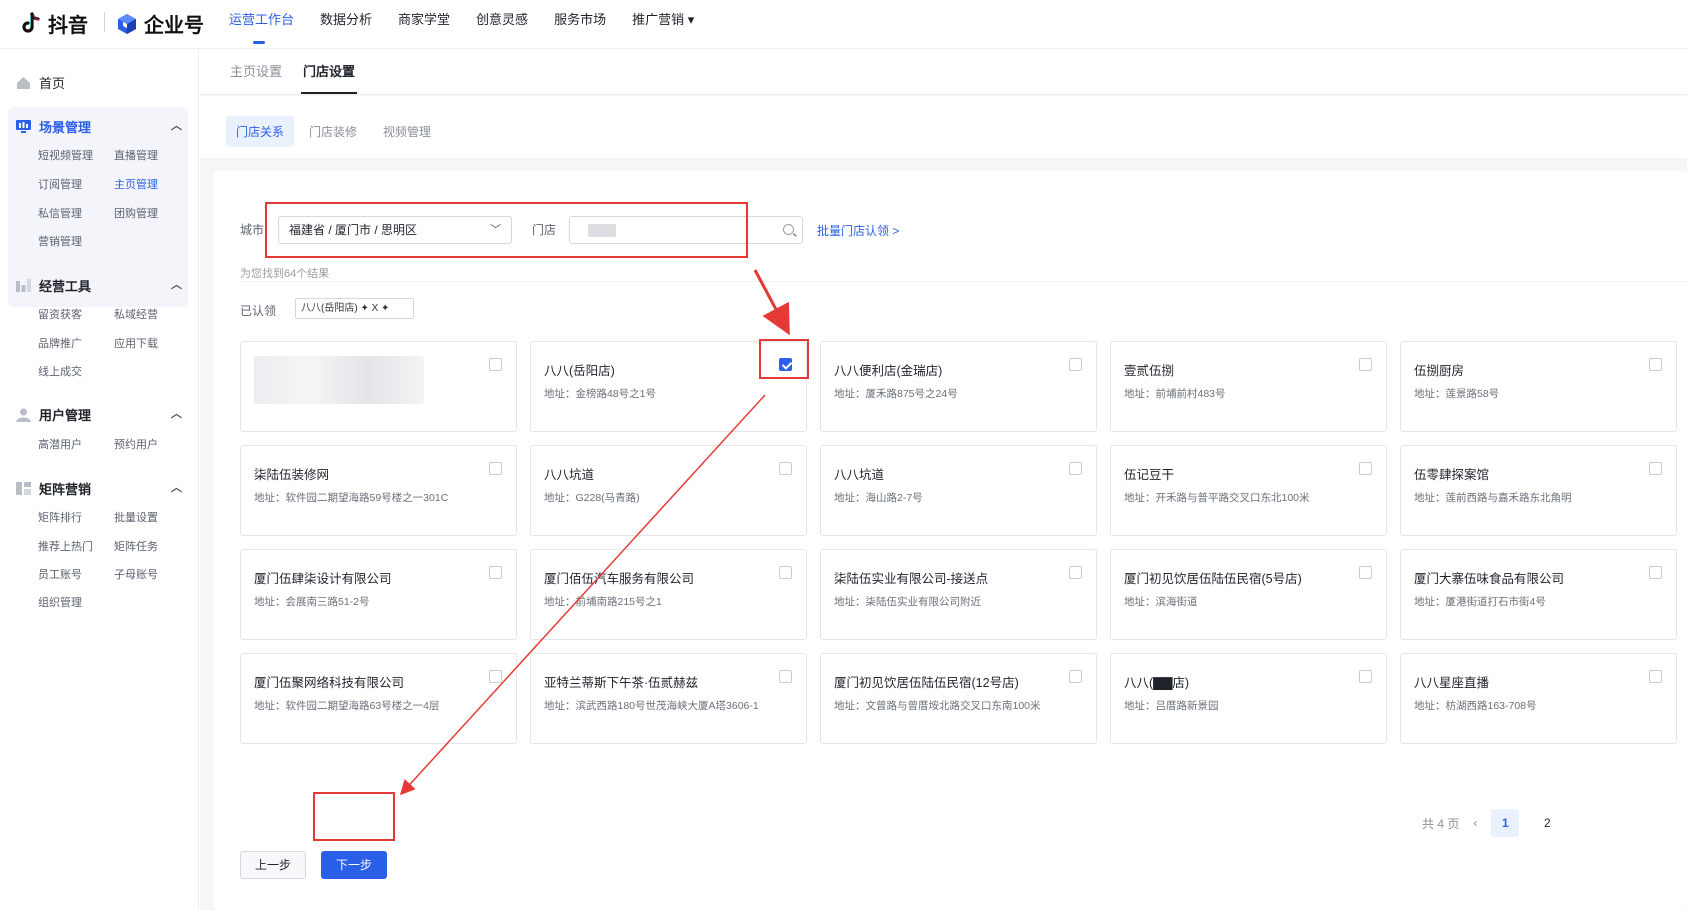 This screenshot has height=910, width=1687. Describe the element at coordinates (60, 371) in the screenshot. I see `sidebar-item-online-deal: 线上成交` at that location.